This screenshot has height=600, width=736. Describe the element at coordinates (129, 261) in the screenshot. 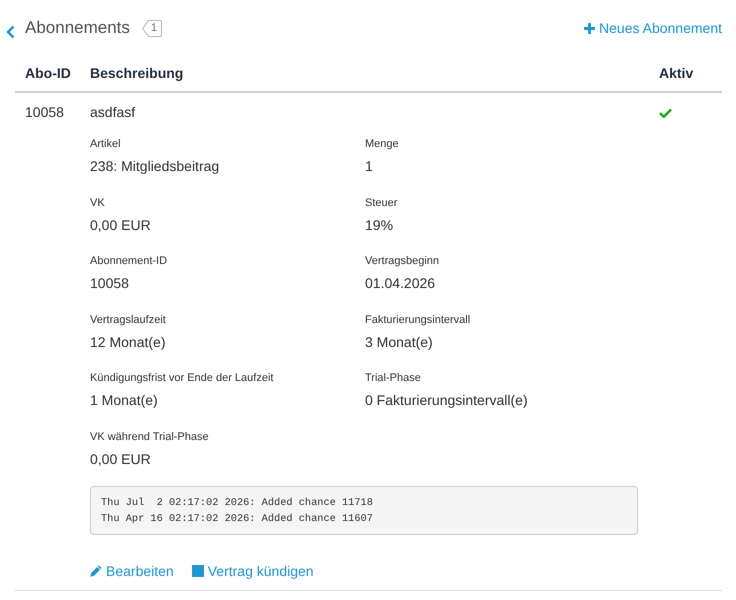

I see `field-label: Abonnement-ID` at that location.